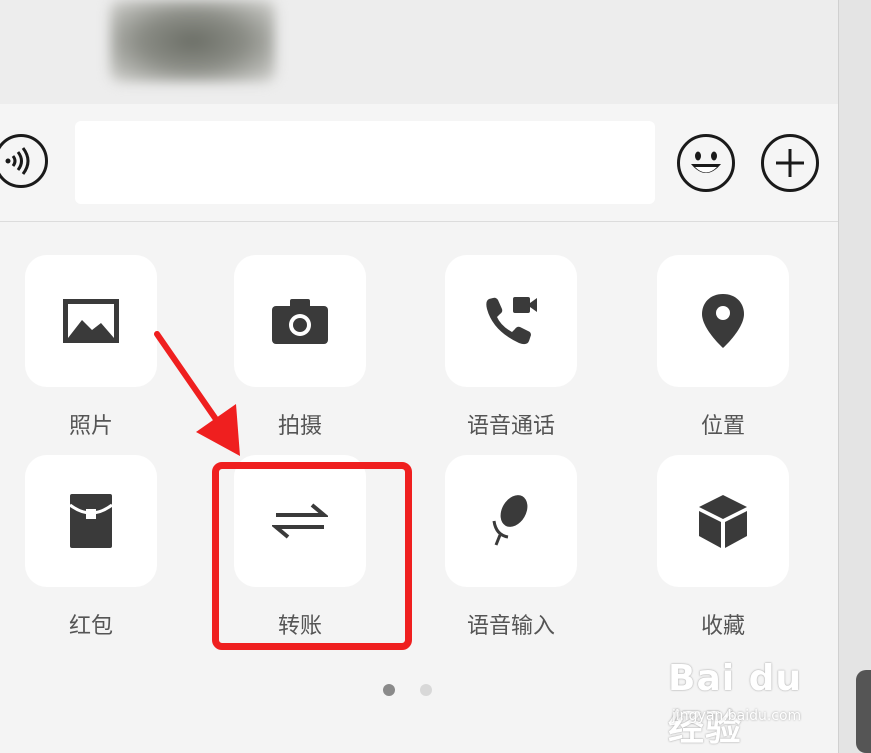 This screenshot has height=753, width=871. Describe the element at coordinates (90, 626) in the screenshot. I see `red-packet-label: 红包` at that location.